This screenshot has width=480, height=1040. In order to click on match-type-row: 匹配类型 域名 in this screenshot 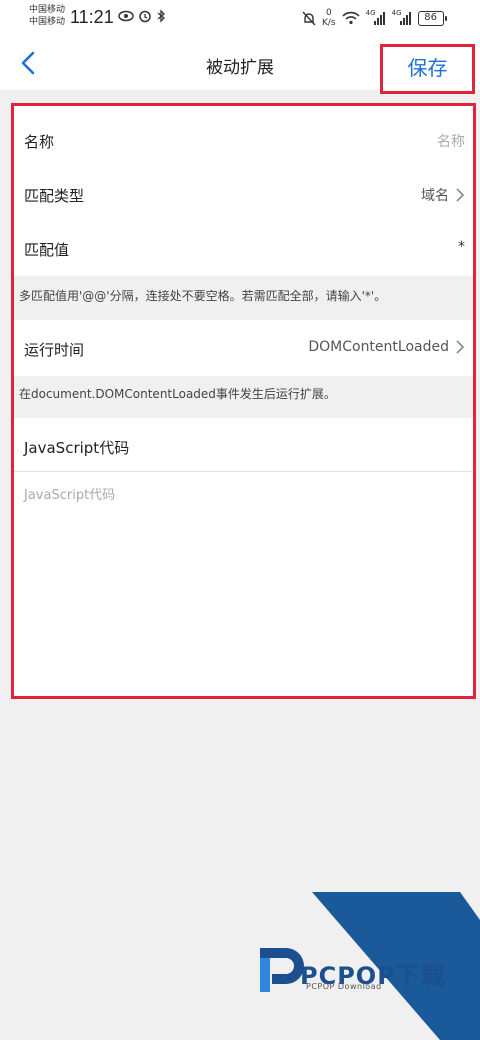, I will do `click(243, 195)`.